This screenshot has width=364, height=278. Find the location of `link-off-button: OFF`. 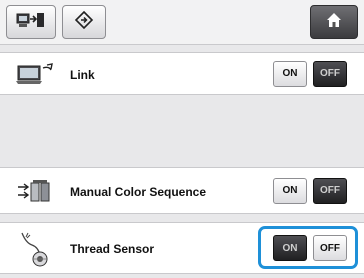

link-off-button: OFF is located at coordinates (330, 73).